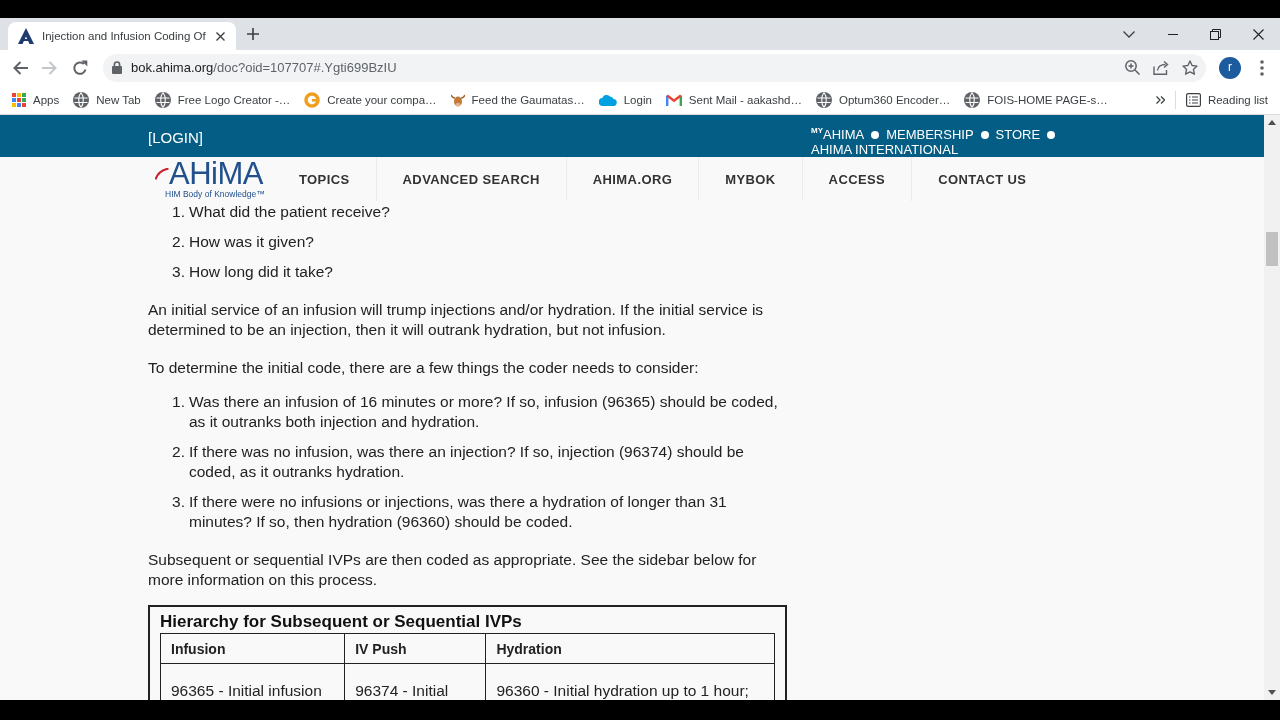  Describe the element at coordinates (36, 99) in the screenshot. I see `bookmark: Apps` at that location.